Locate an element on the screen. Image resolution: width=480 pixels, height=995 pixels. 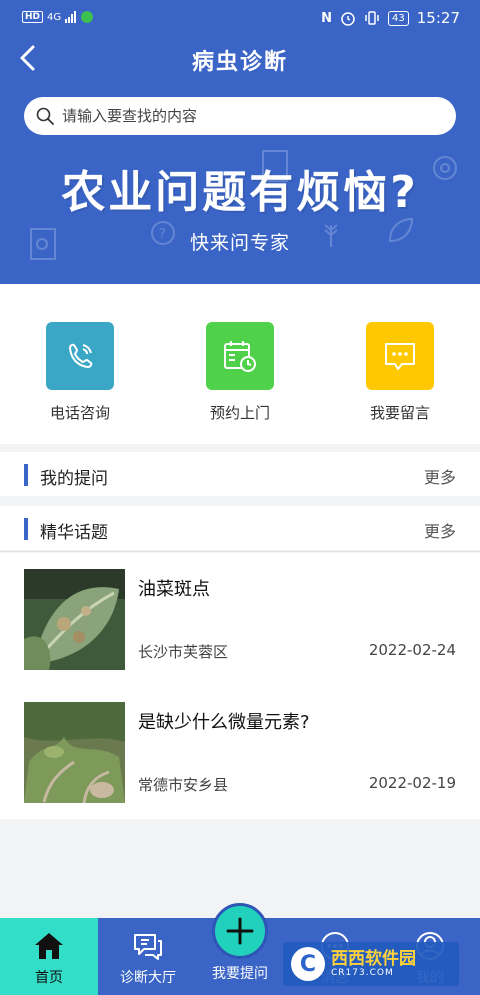
leave-message-button: 我要留言 is located at coordinates (400, 372).